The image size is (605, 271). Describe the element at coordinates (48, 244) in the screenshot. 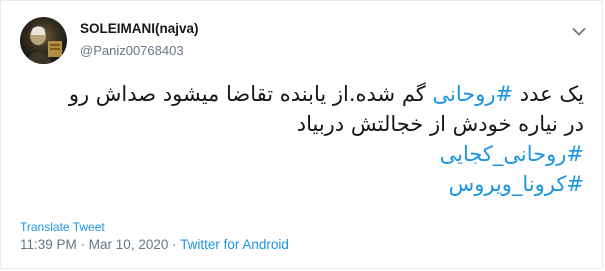

I see `tweet-time: 11:39 PM` at that location.